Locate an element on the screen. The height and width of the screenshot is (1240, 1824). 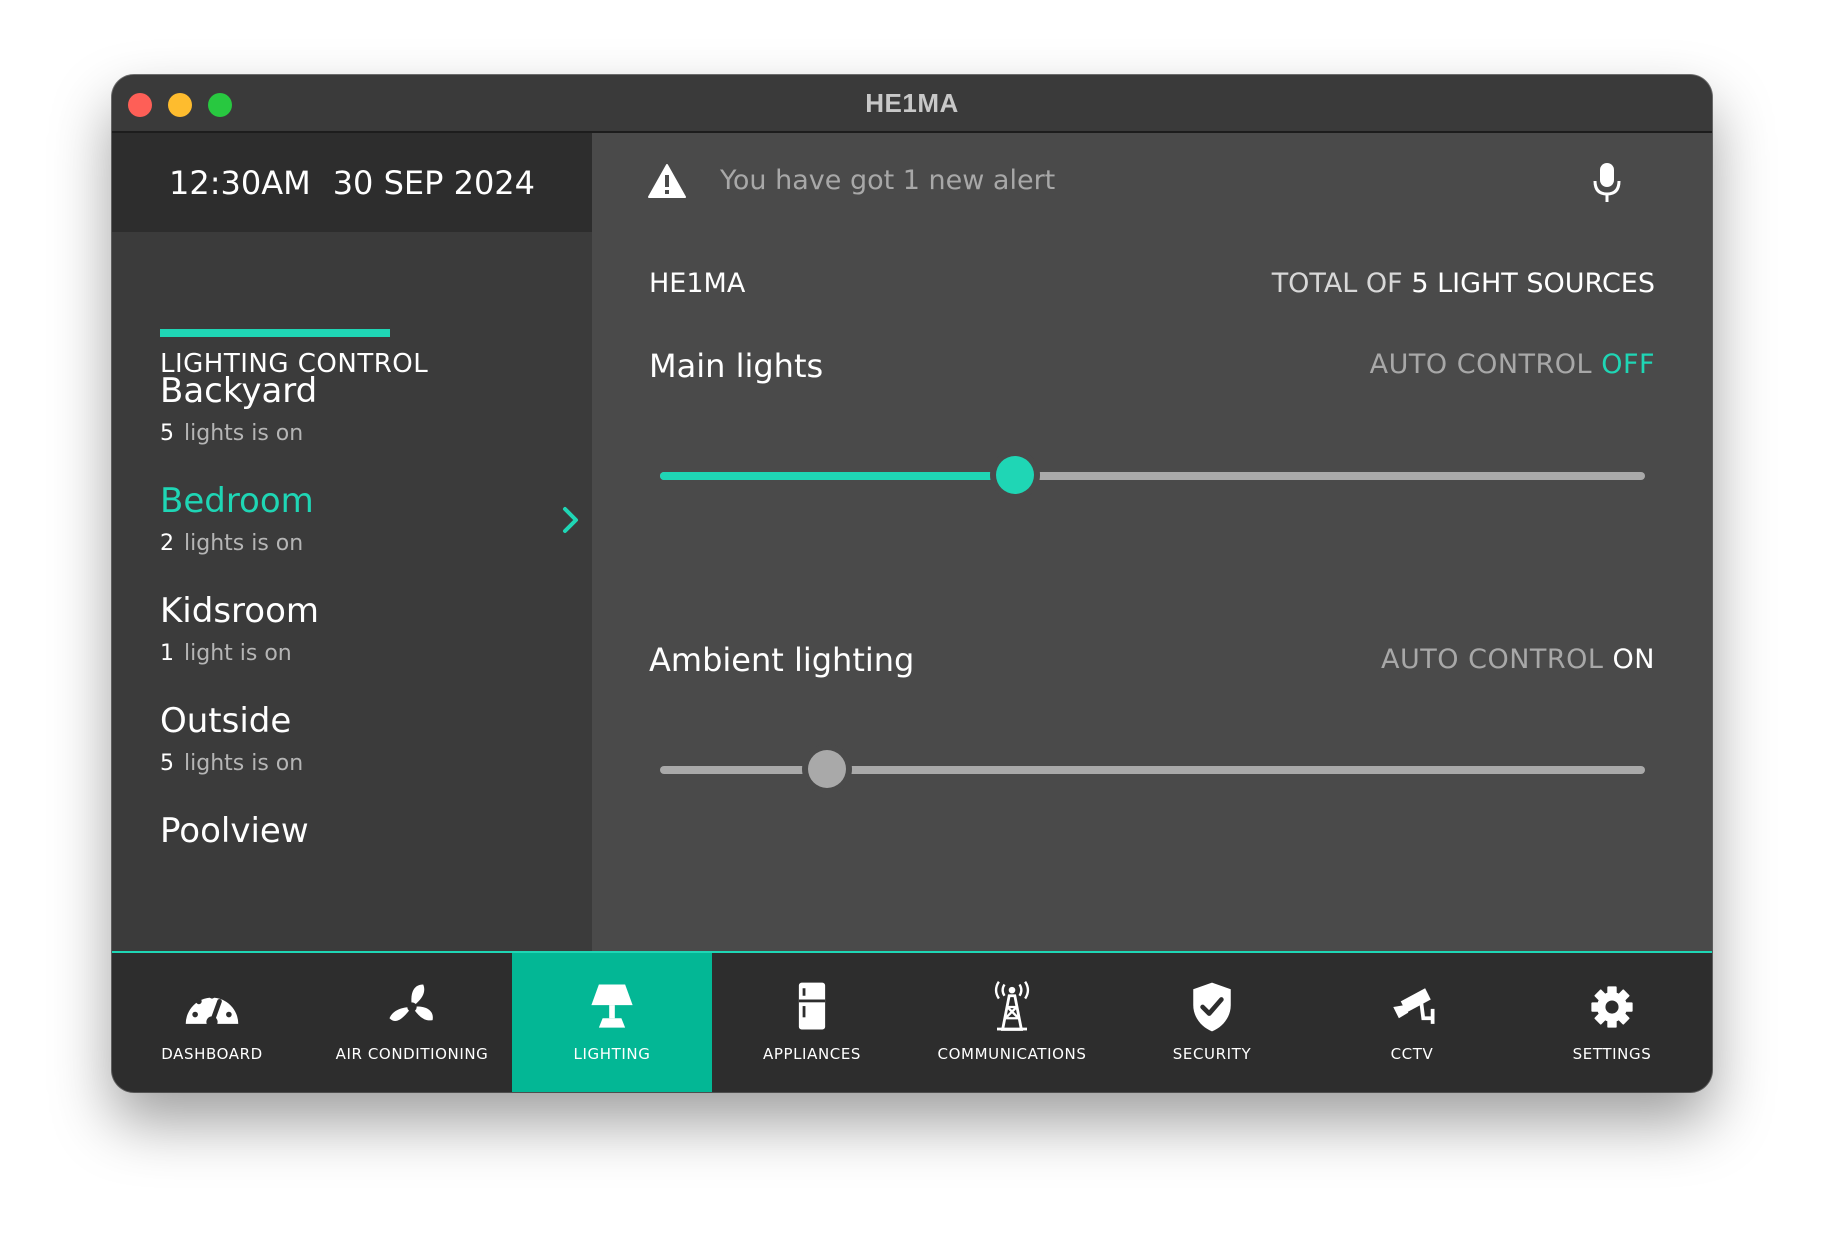
nav-item-communications: COMMUNICATIONS is located at coordinates (1012, 1022).